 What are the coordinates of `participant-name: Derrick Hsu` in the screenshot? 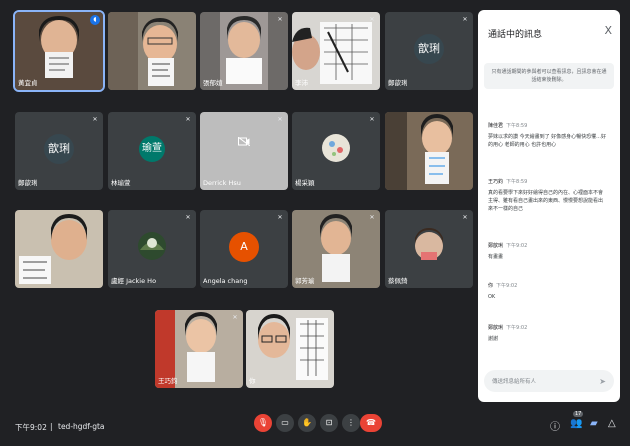 It's located at (222, 183).